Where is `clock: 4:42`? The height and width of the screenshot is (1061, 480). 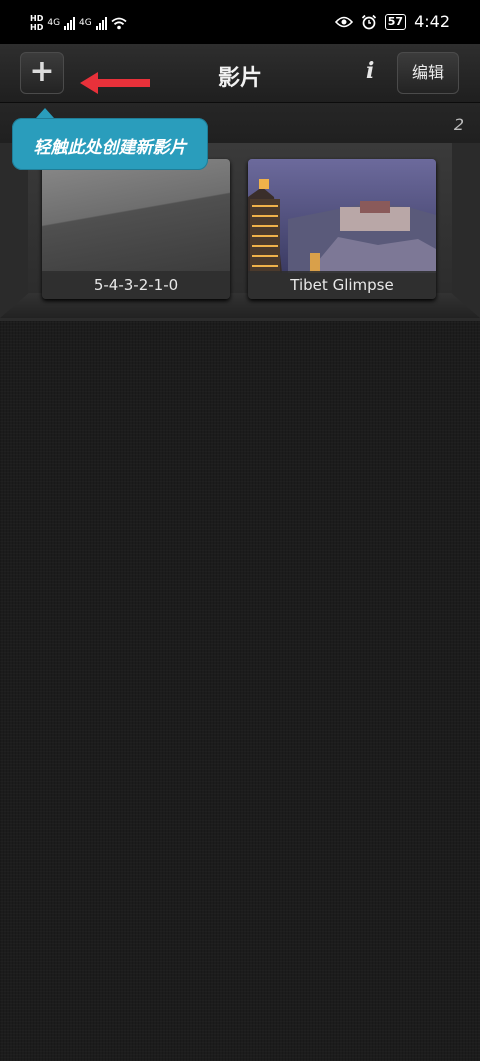 clock: 4:42 is located at coordinates (432, 21).